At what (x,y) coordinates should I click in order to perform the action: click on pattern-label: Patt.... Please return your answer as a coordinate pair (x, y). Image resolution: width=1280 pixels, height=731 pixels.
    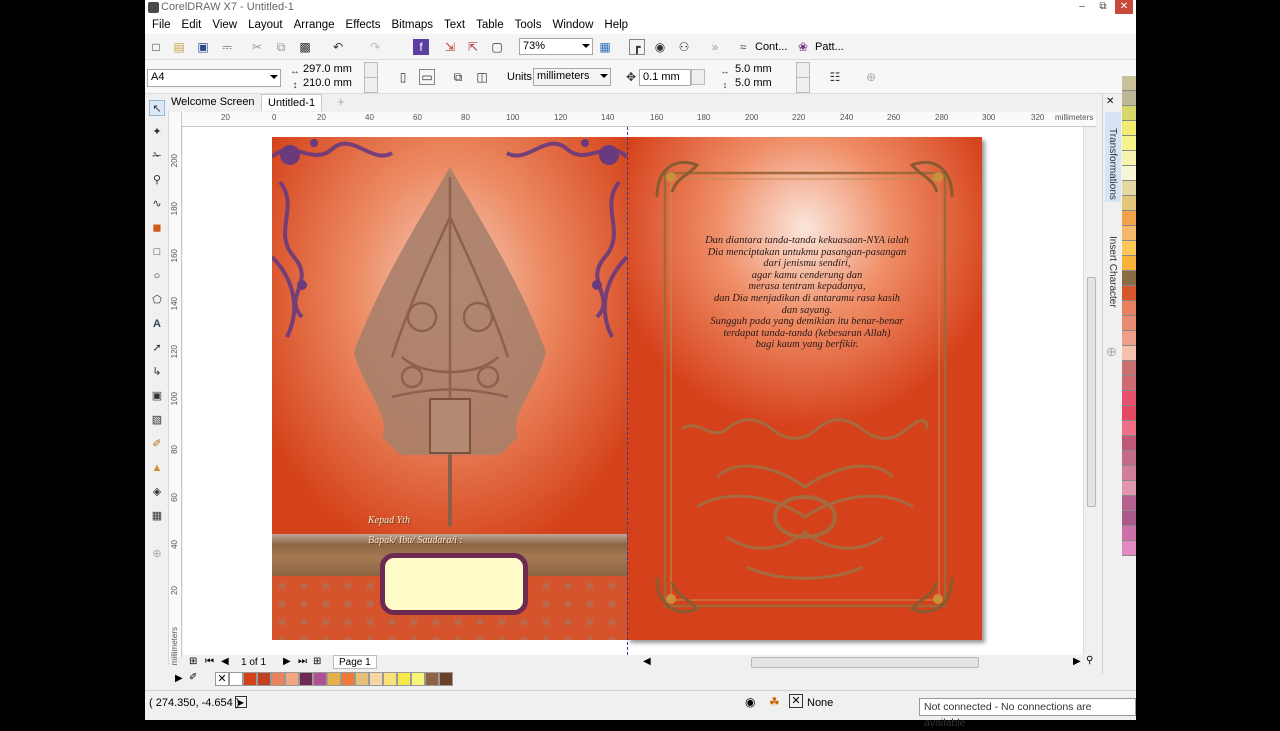
    Looking at the image, I should click on (829, 47).